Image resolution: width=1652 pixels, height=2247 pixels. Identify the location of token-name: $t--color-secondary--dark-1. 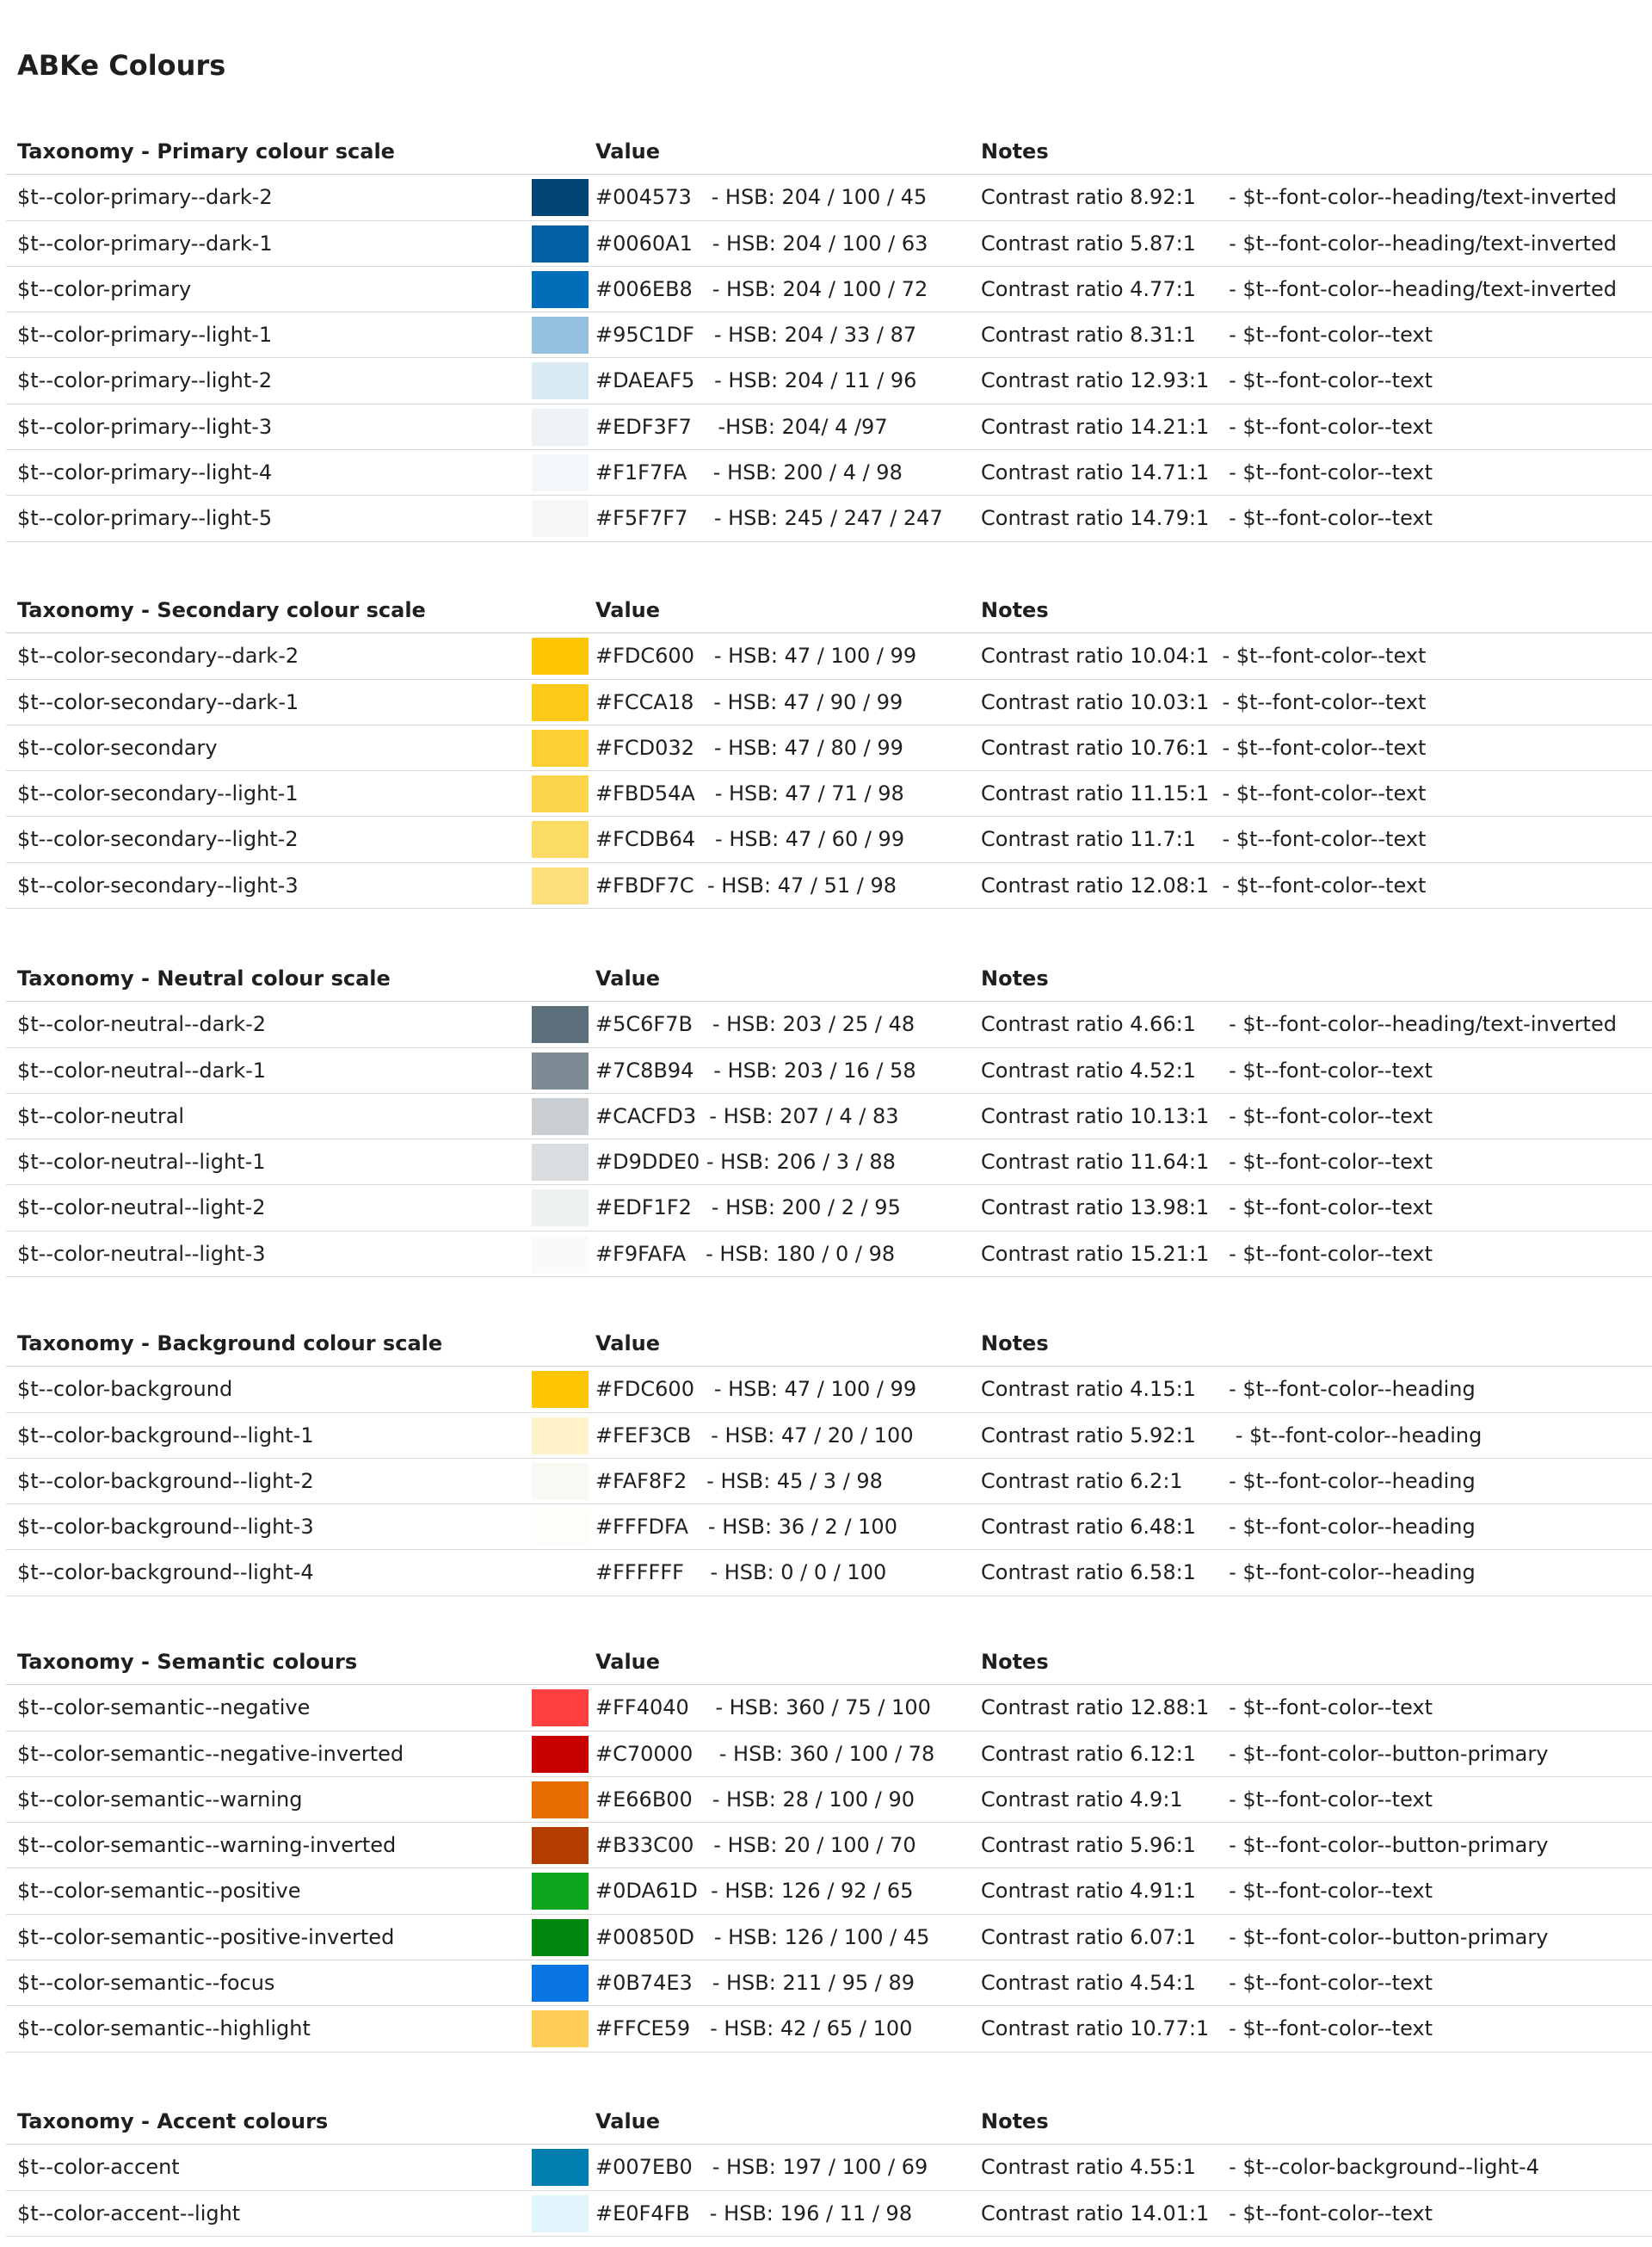
(158, 701).